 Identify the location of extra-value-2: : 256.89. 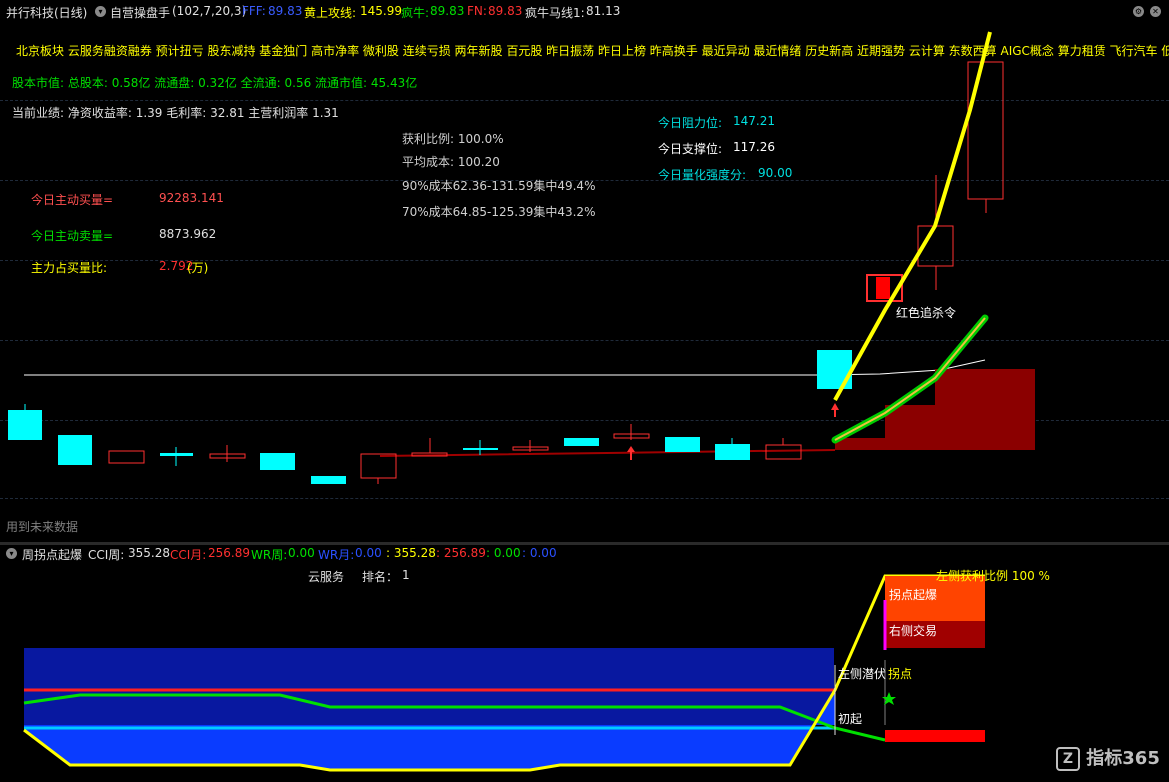
(461, 553).